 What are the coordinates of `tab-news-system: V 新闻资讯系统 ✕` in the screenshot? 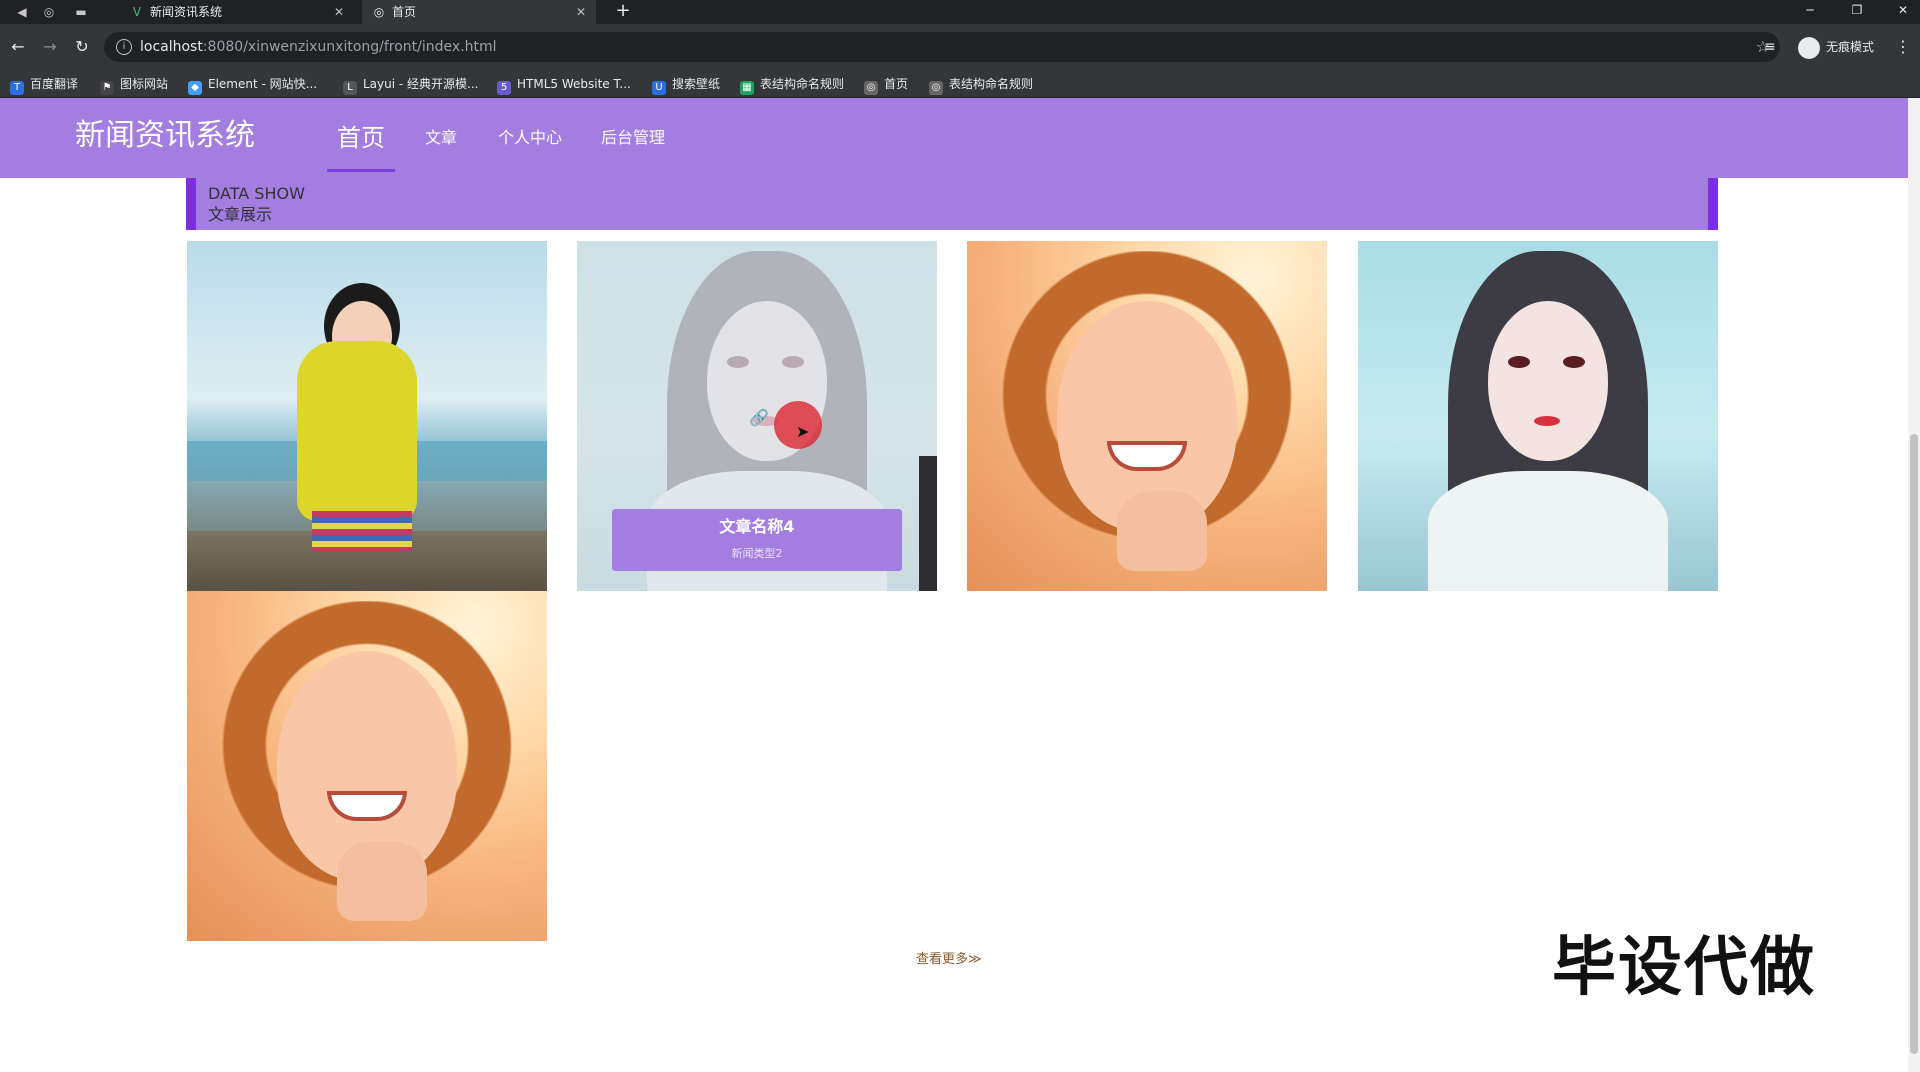 It's located at (237, 12).